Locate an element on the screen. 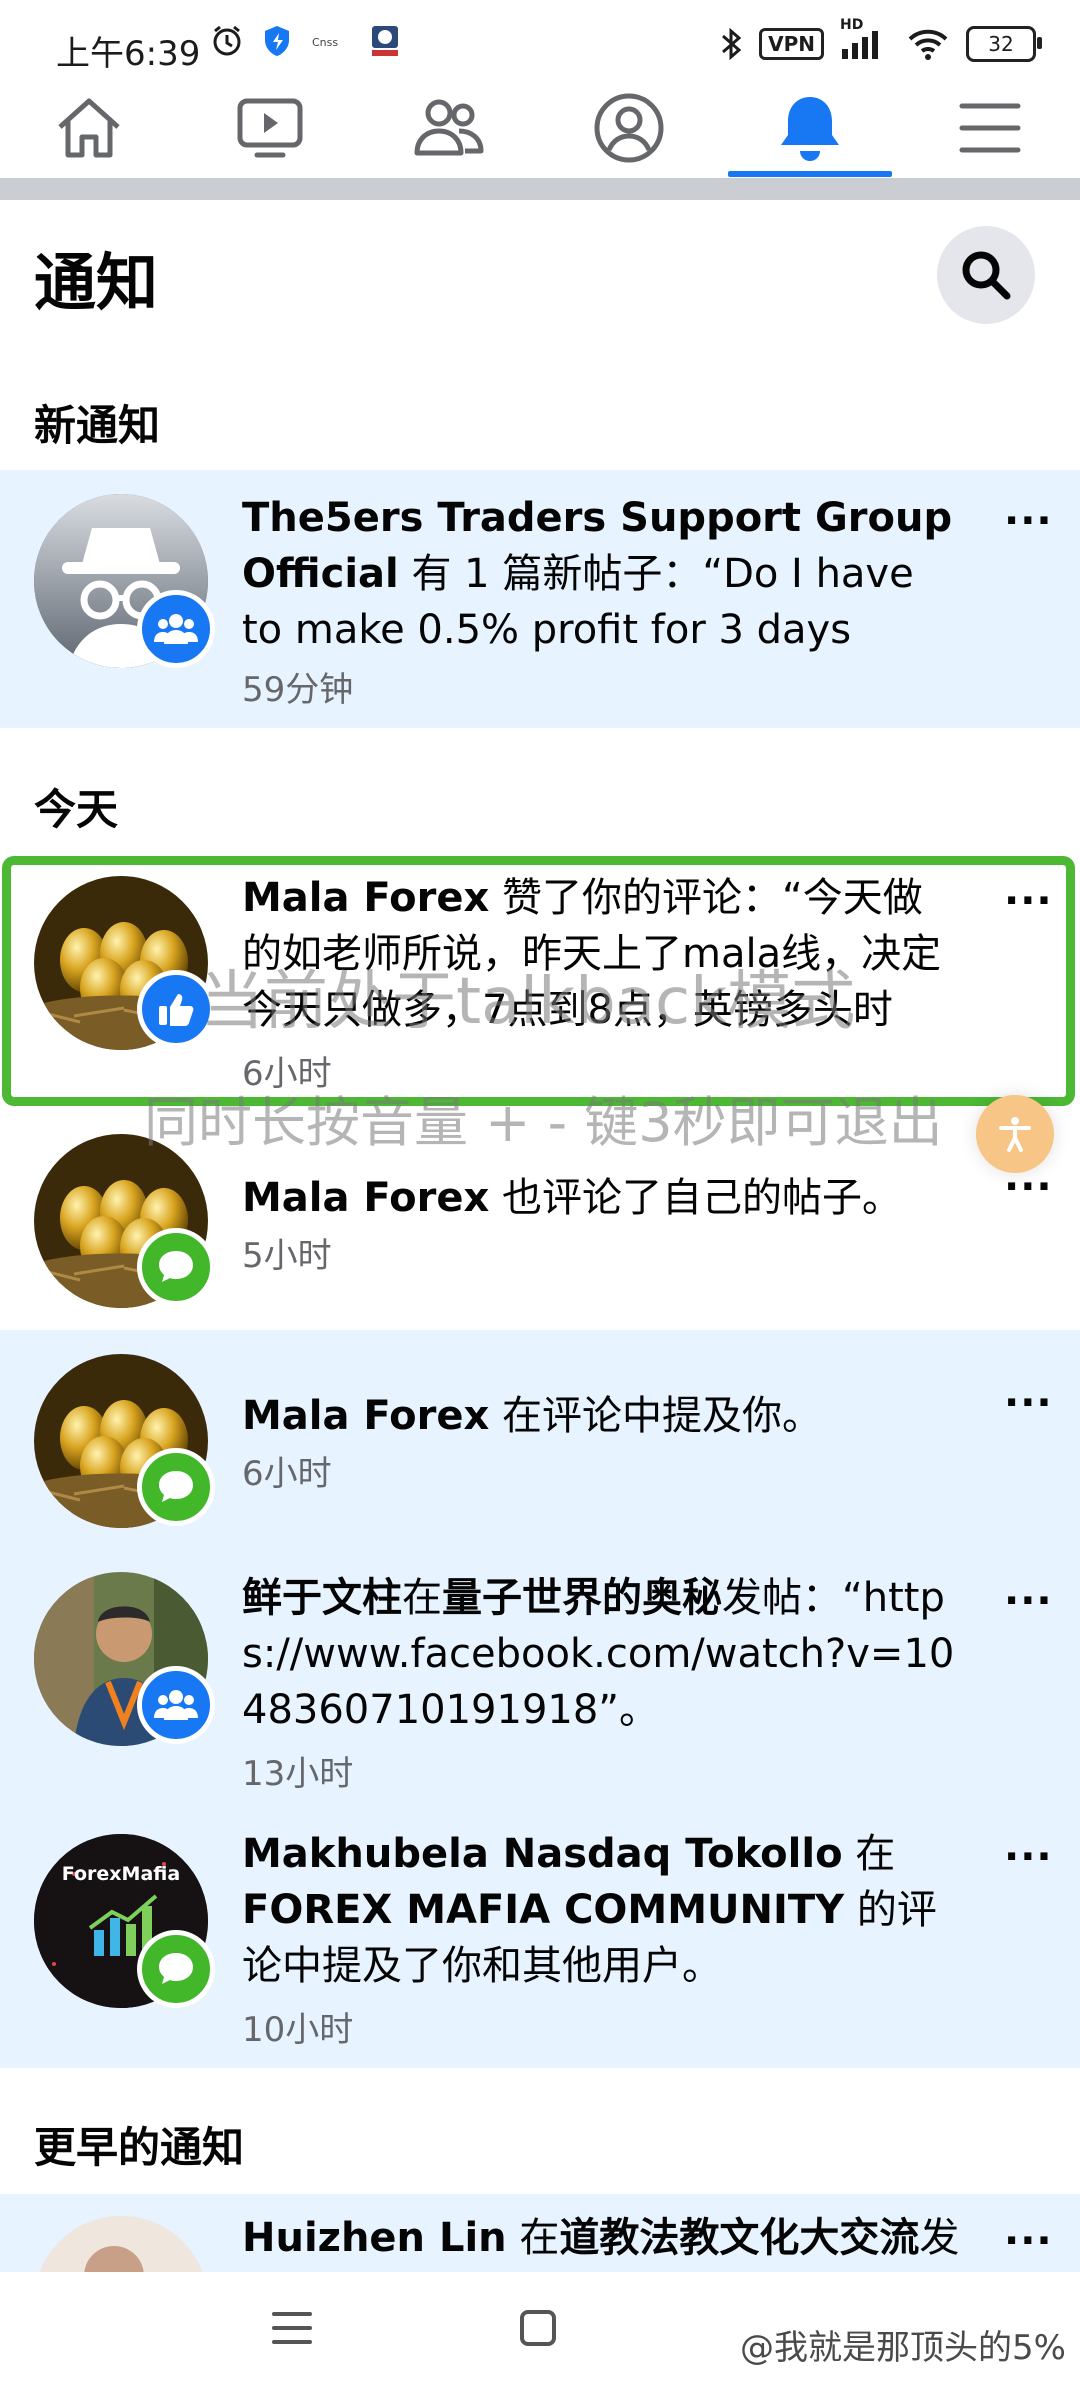 This screenshot has height=2400, width=1080. accessibility-button is located at coordinates (1015, 1134).